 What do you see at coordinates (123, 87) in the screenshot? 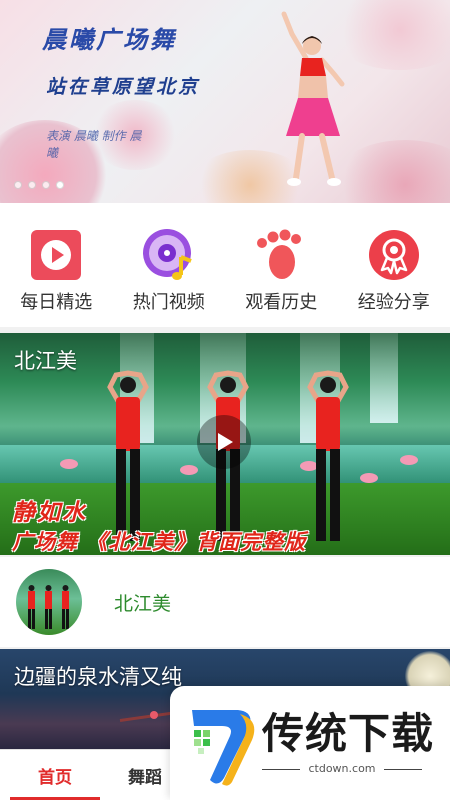
I see `banner-subtitle: 站在草原望北京` at bounding box center [123, 87].